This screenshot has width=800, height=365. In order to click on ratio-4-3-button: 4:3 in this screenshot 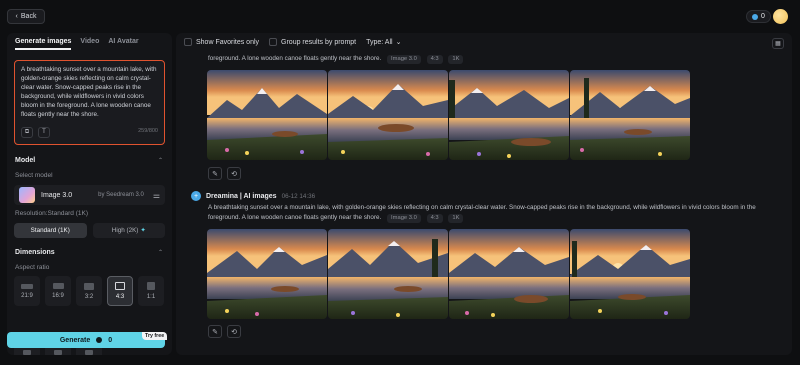, I will do `click(120, 291)`.